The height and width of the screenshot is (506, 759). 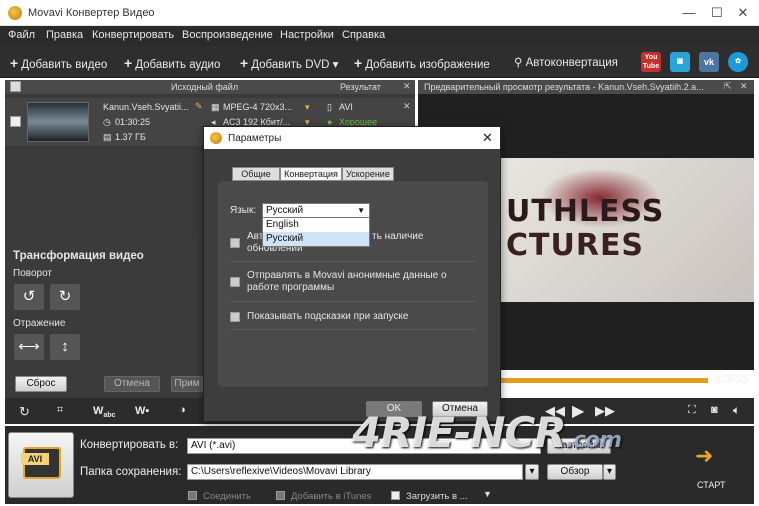 I want to click on transform-title: Трансформация видео, so click(x=78, y=256).